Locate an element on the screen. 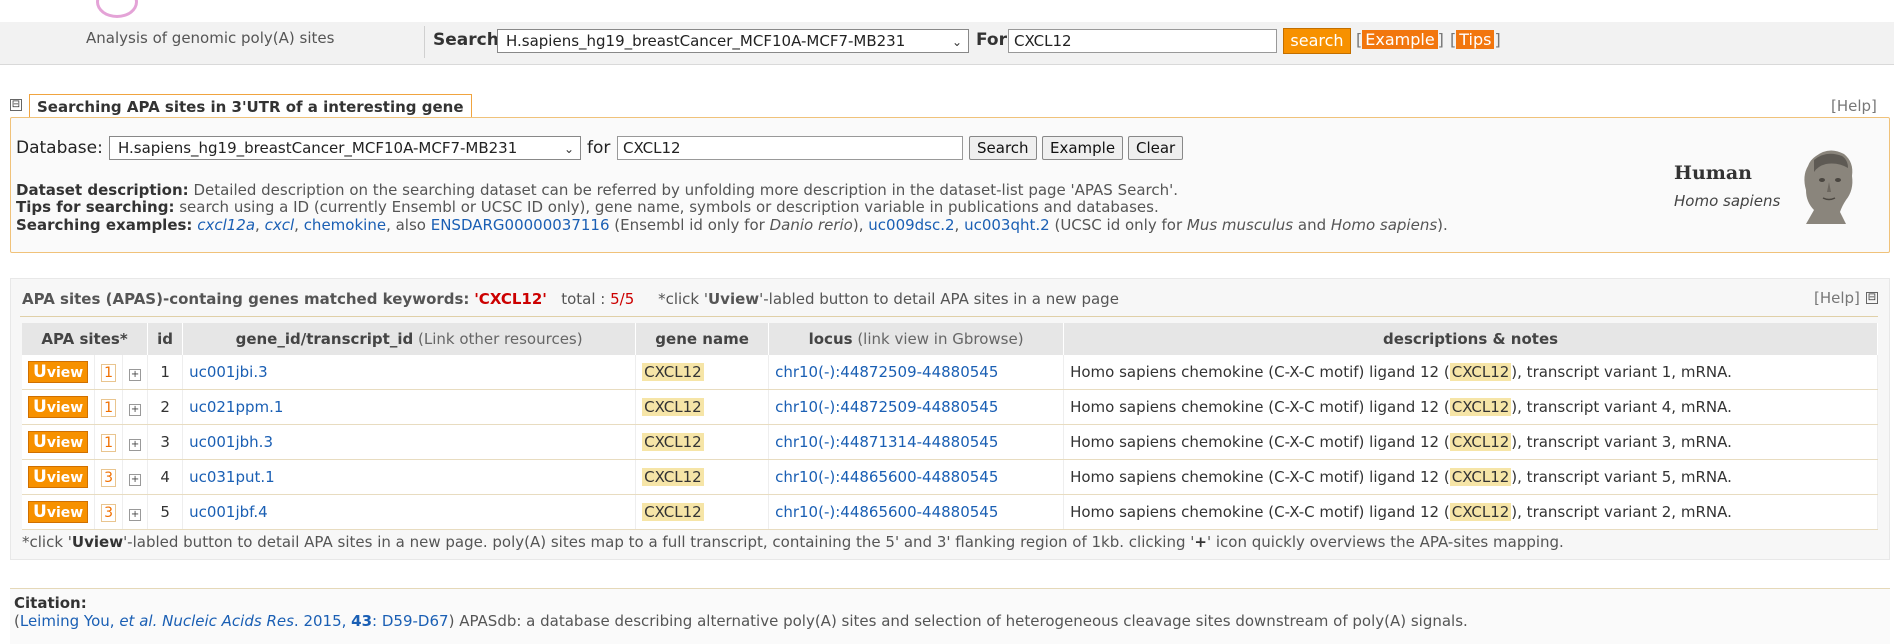 The width and height of the screenshot is (1894, 644). transcript-cell: uc001jbh.3 is located at coordinates (409, 442).